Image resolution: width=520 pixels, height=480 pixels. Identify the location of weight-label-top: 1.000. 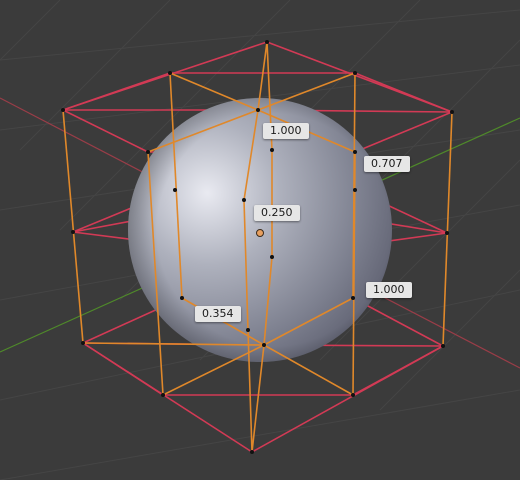
(286, 131).